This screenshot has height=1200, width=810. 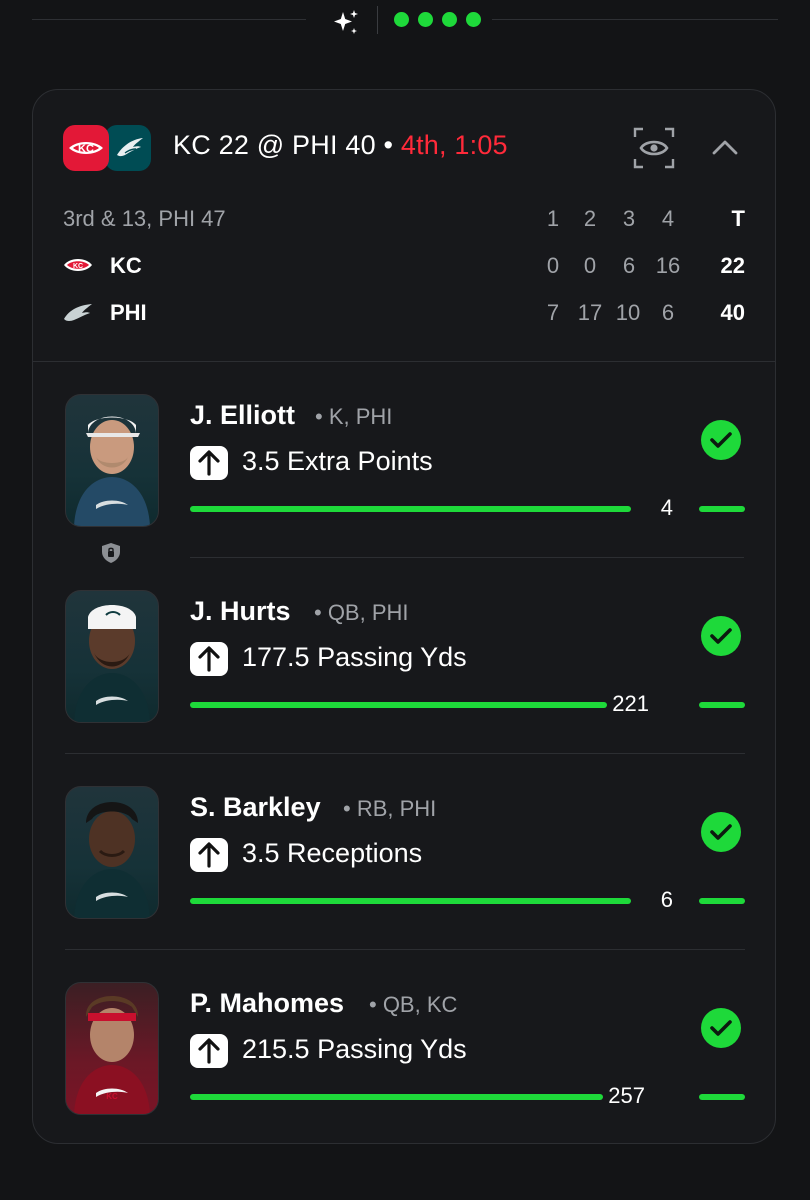 What do you see at coordinates (668, 218) in the screenshot?
I see `quarter-header: 4` at bounding box center [668, 218].